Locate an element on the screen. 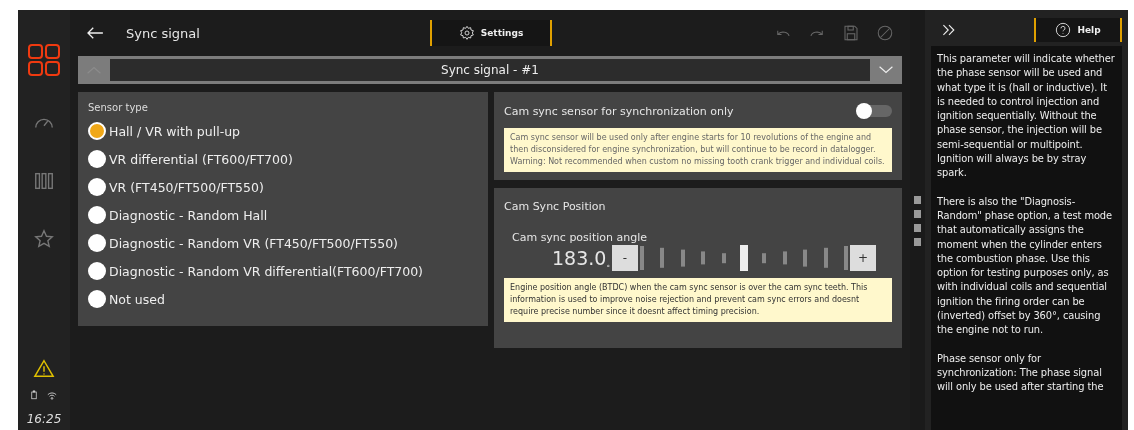  page-title: Sync signal is located at coordinates (163, 33).